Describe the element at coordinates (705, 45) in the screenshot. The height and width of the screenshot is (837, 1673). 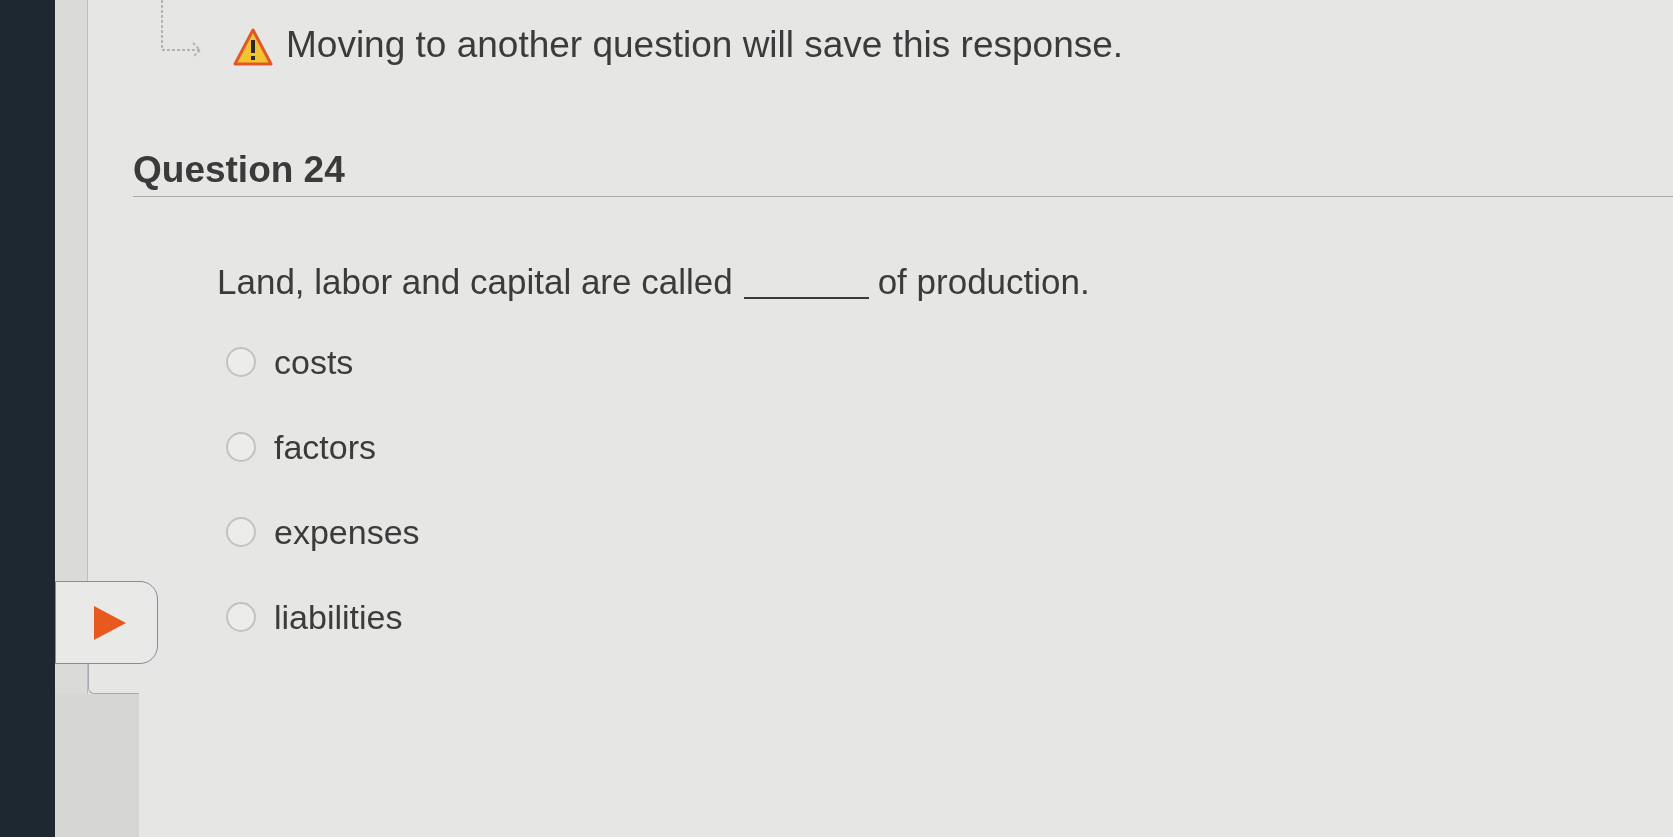
I see `notice-text: Moving to another question will save this response.` at that location.